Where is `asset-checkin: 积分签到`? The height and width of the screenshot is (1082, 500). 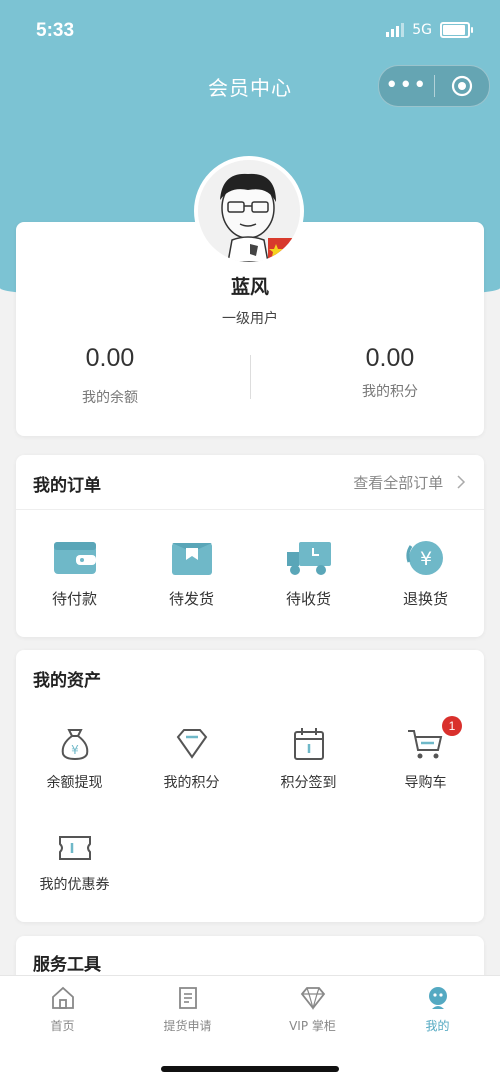 asset-checkin: 积分签到 is located at coordinates (308, 759).